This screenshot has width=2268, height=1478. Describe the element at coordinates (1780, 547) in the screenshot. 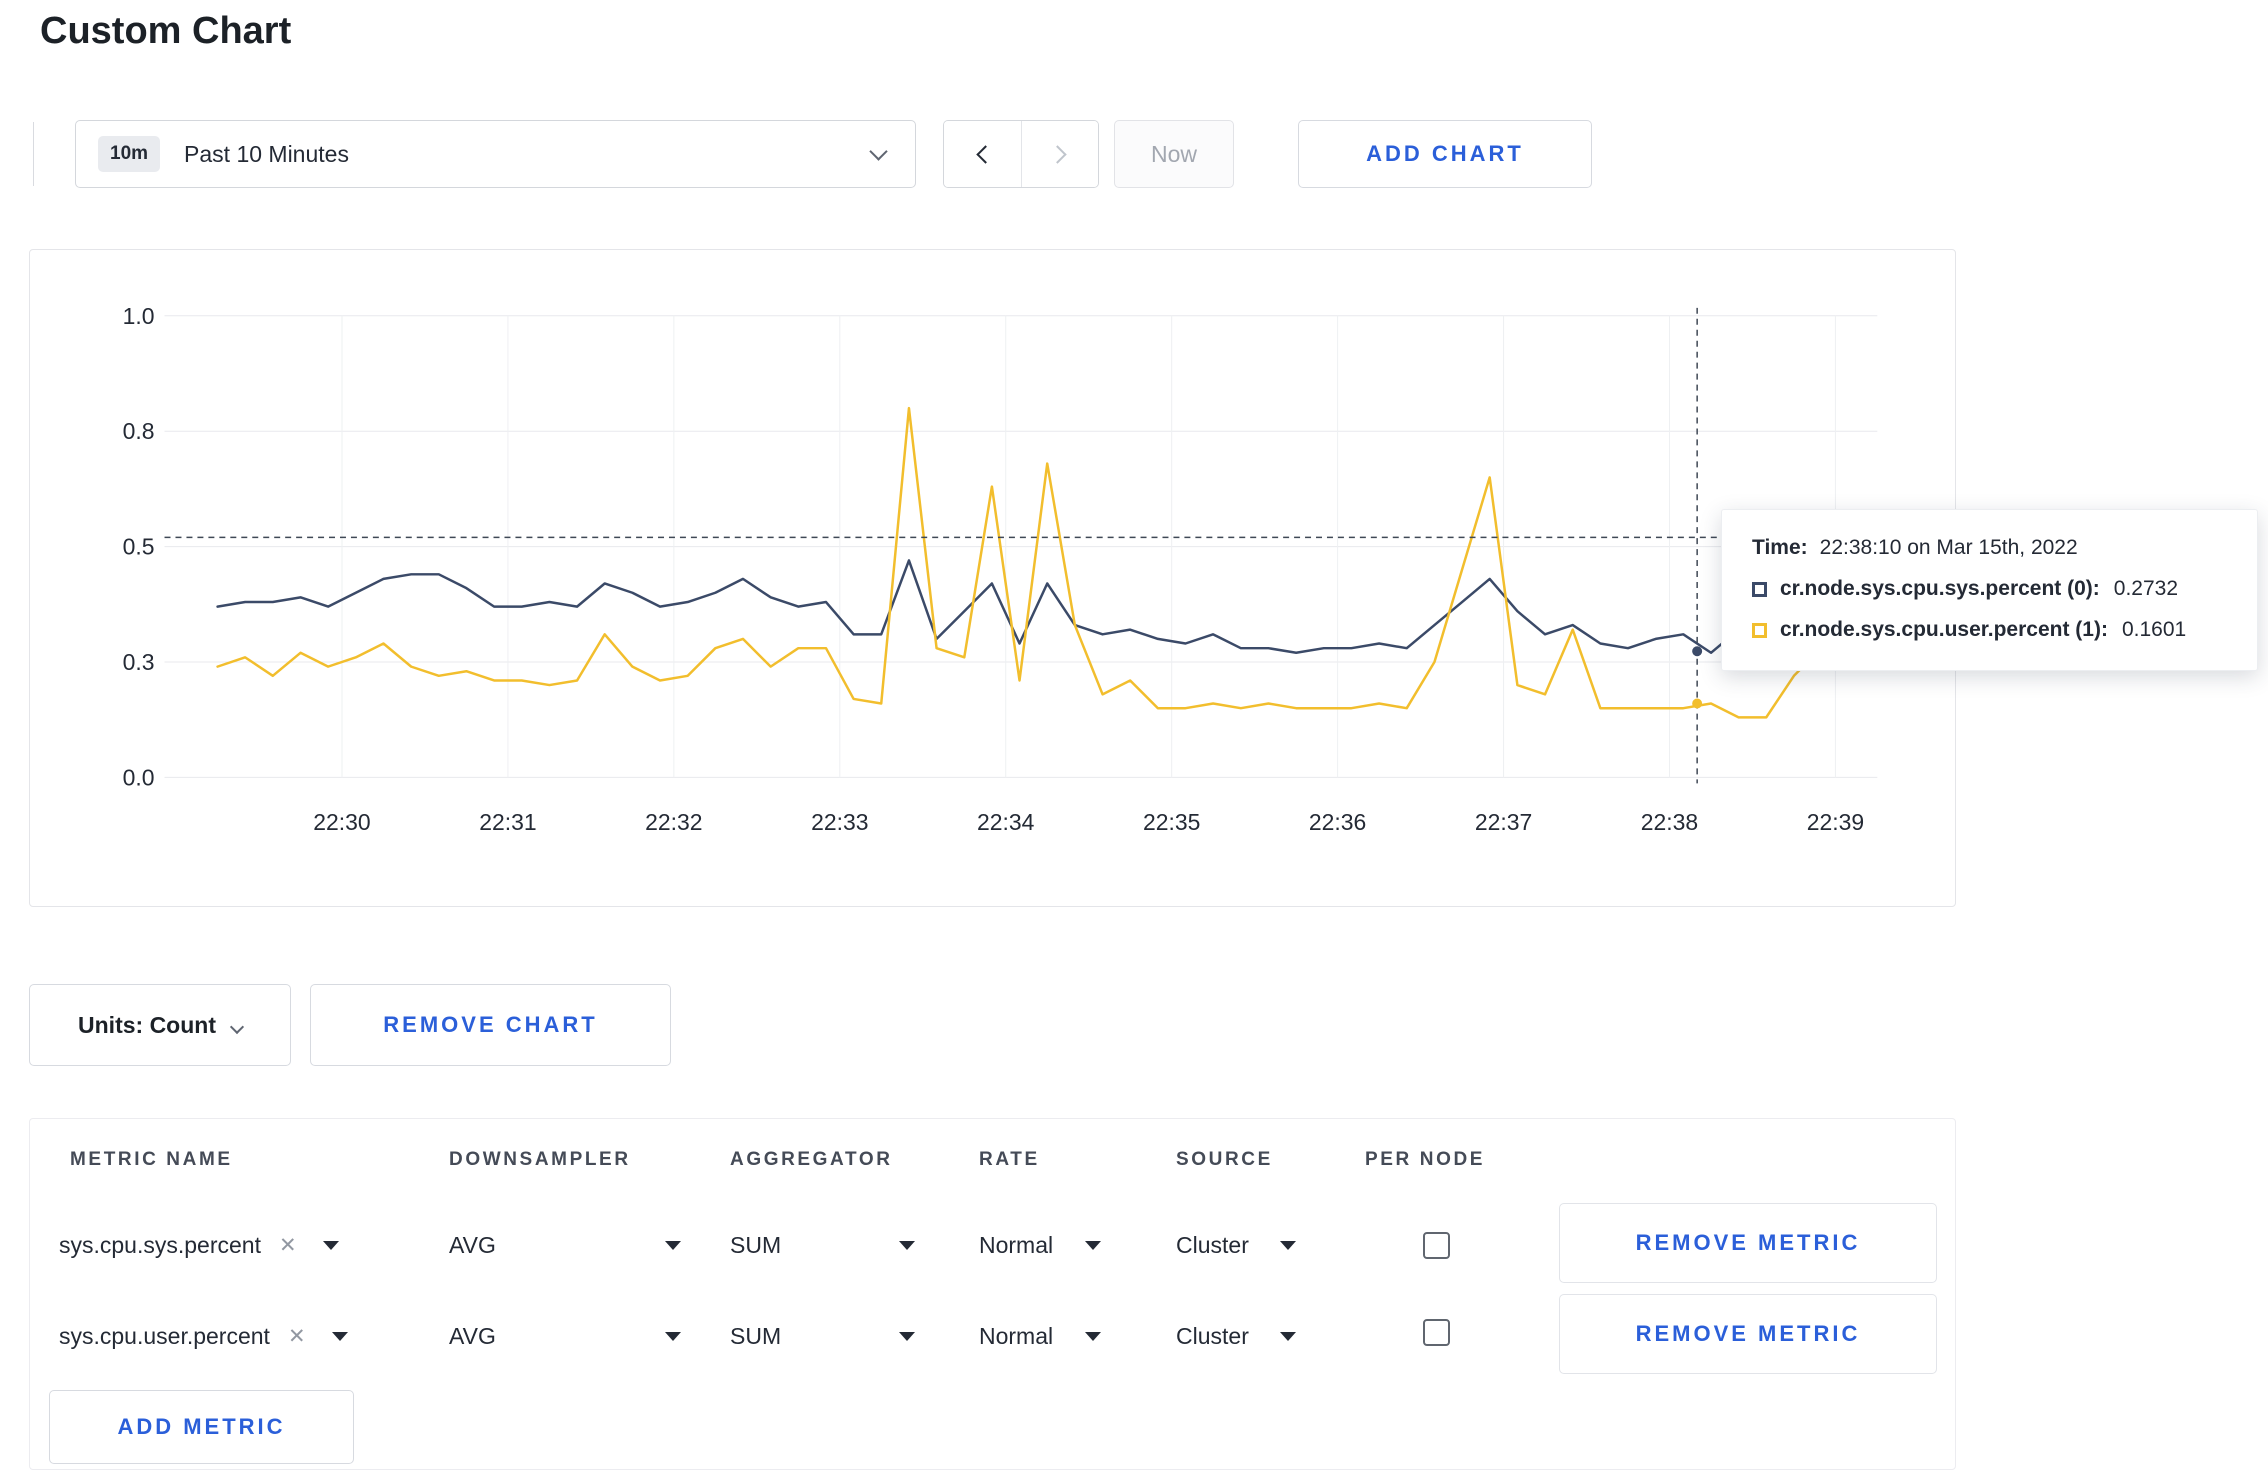

I see `tooltip-time-label: Time:` at that location.